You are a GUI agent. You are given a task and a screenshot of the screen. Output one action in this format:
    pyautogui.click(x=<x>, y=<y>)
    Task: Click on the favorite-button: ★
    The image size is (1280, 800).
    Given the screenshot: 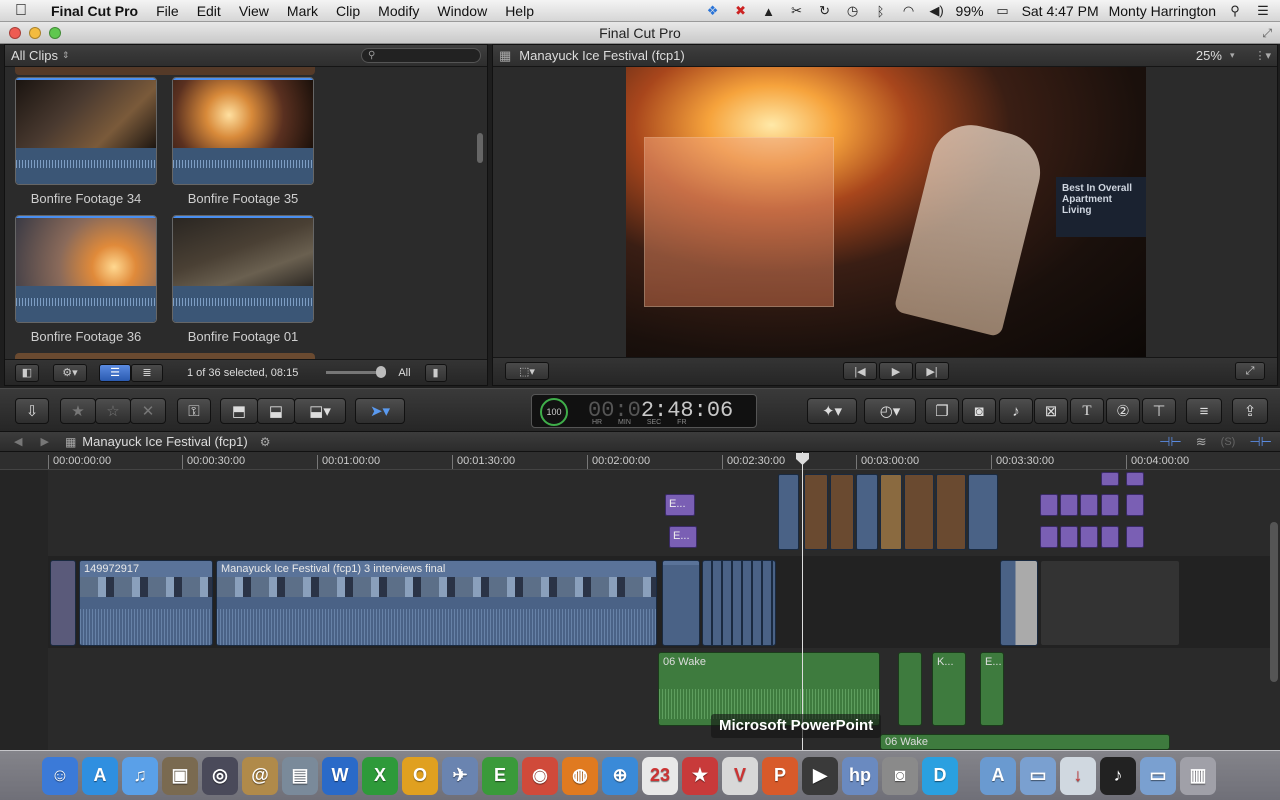 What is the action you would take?
    pyautogui.click(x=78, y=411)
    